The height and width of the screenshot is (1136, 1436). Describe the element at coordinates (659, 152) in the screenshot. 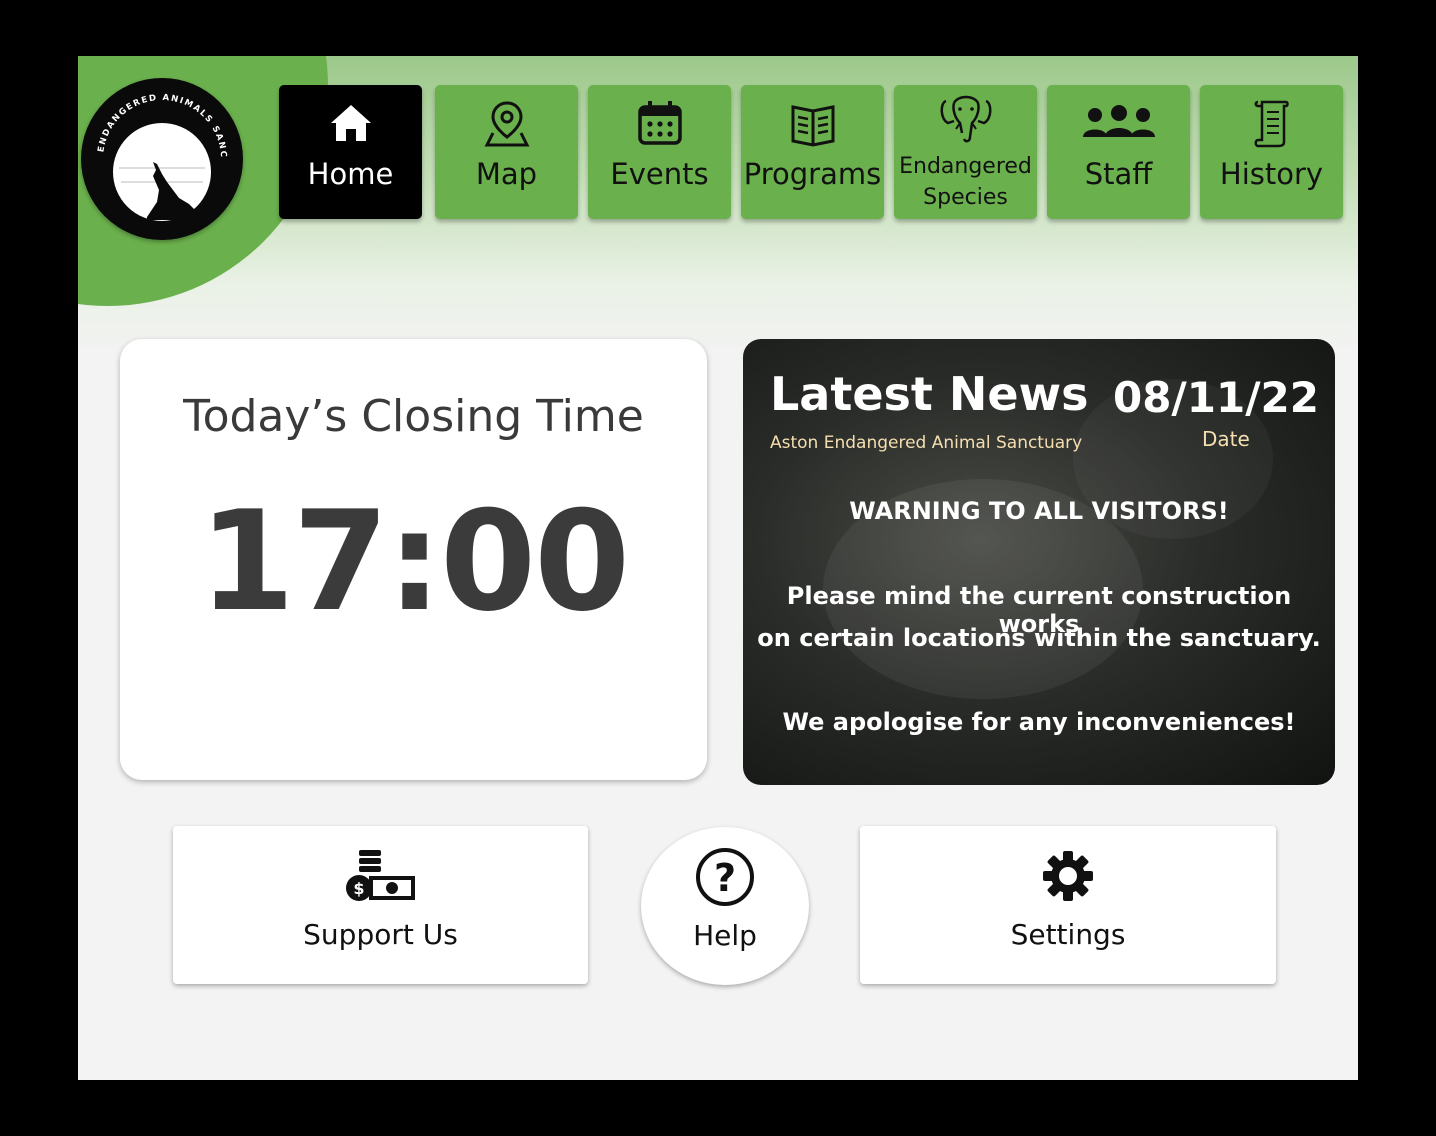

I see `nav-events-button: Events` at that location.